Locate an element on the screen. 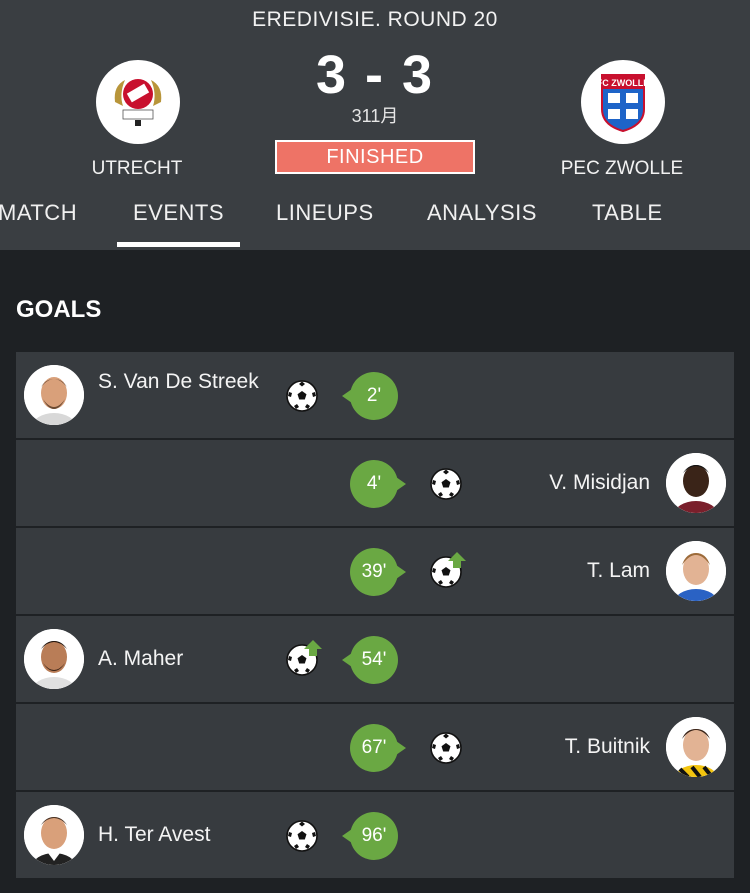  goal-row: S. Van De Streek 2' is located at coordinates (375, 395).